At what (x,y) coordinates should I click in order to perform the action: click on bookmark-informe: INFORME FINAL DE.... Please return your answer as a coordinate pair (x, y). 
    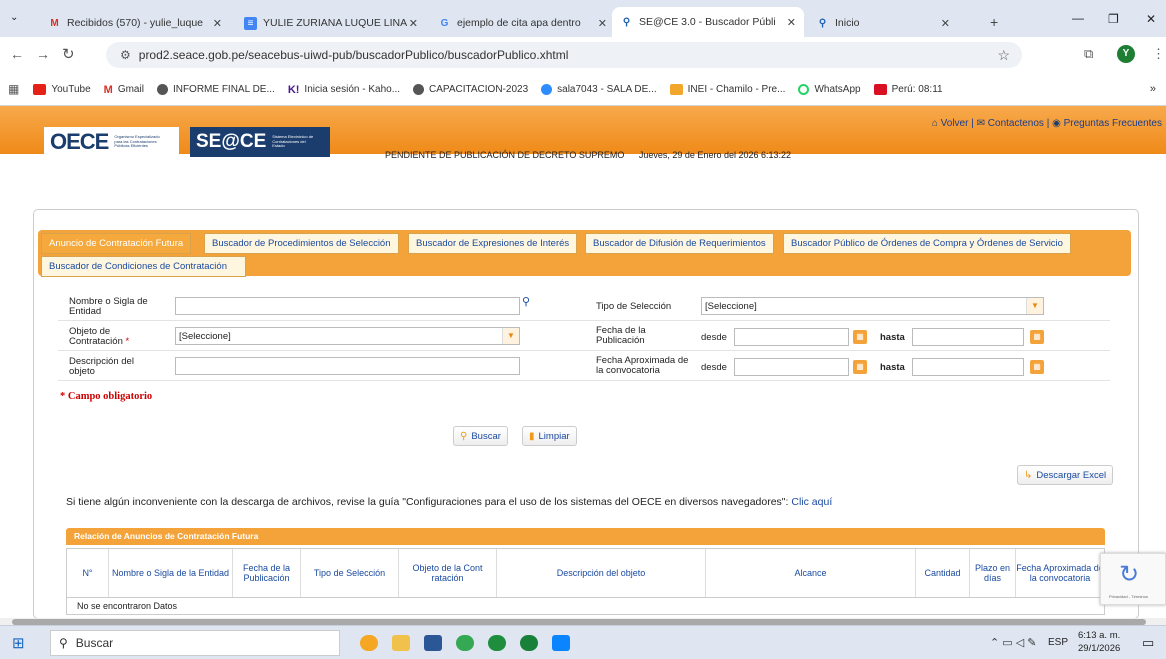
    Looking at the image, I should click on (215, 89).